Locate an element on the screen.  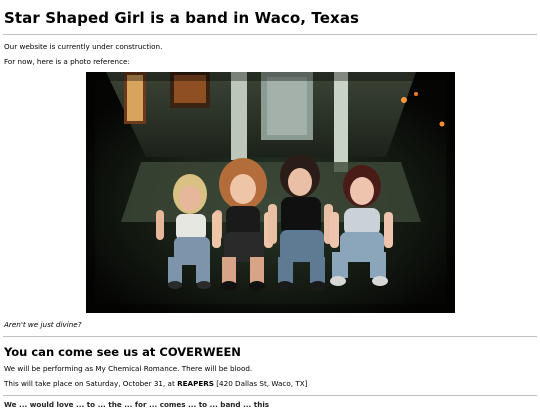
event-divider is located at coordinates (270, 395).